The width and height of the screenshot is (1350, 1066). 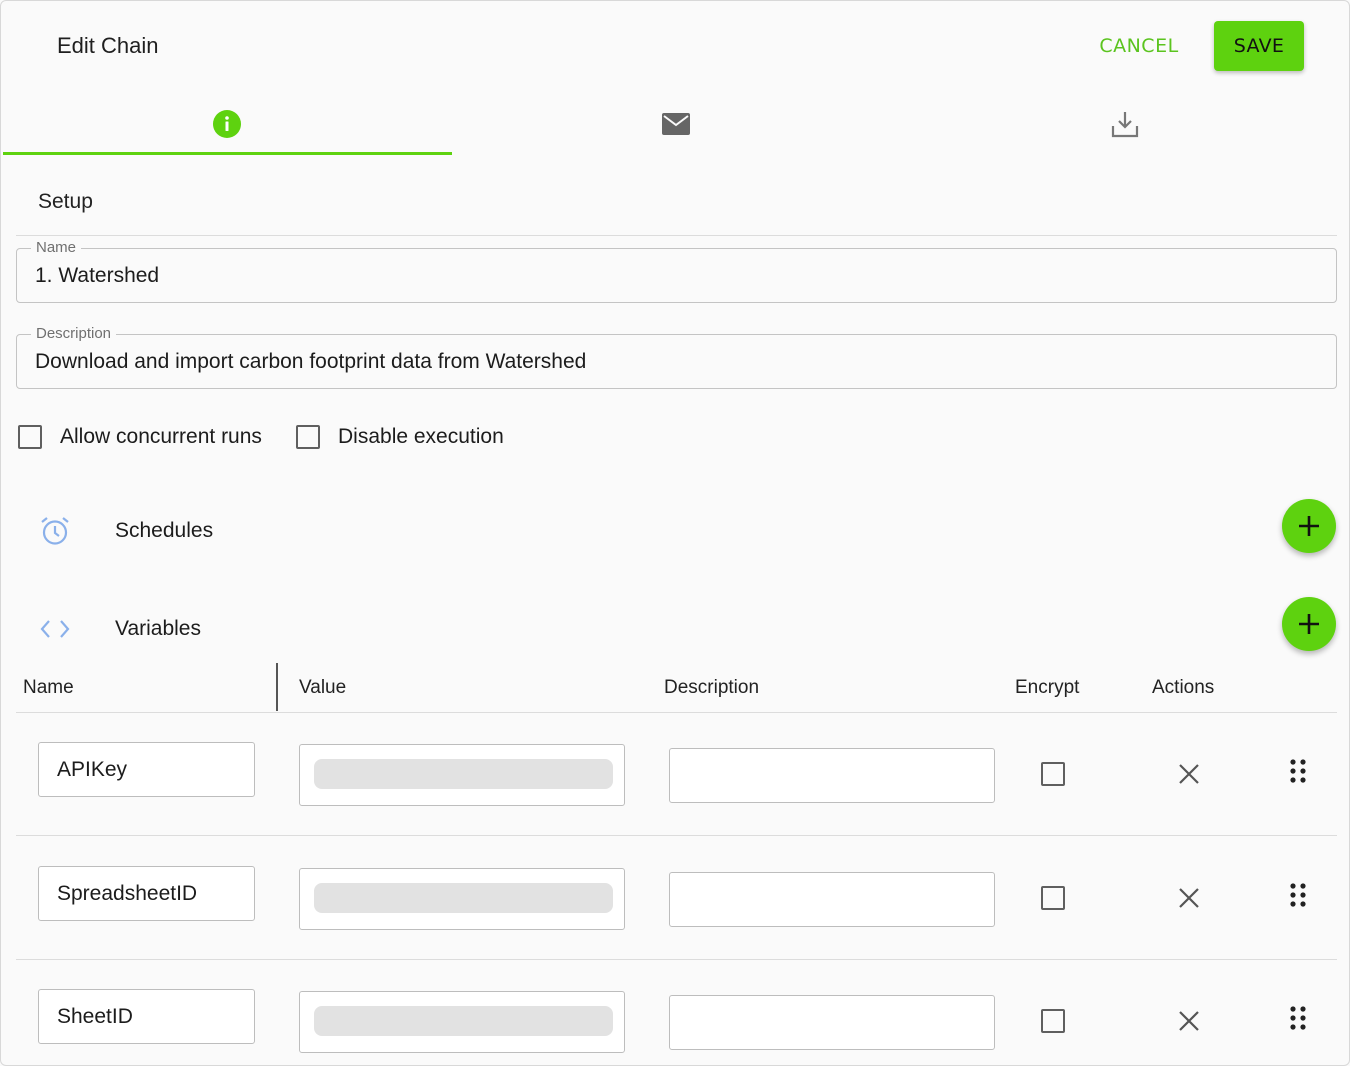 I want to click on disable-execution-checkbox, so click(x=308, y=437).